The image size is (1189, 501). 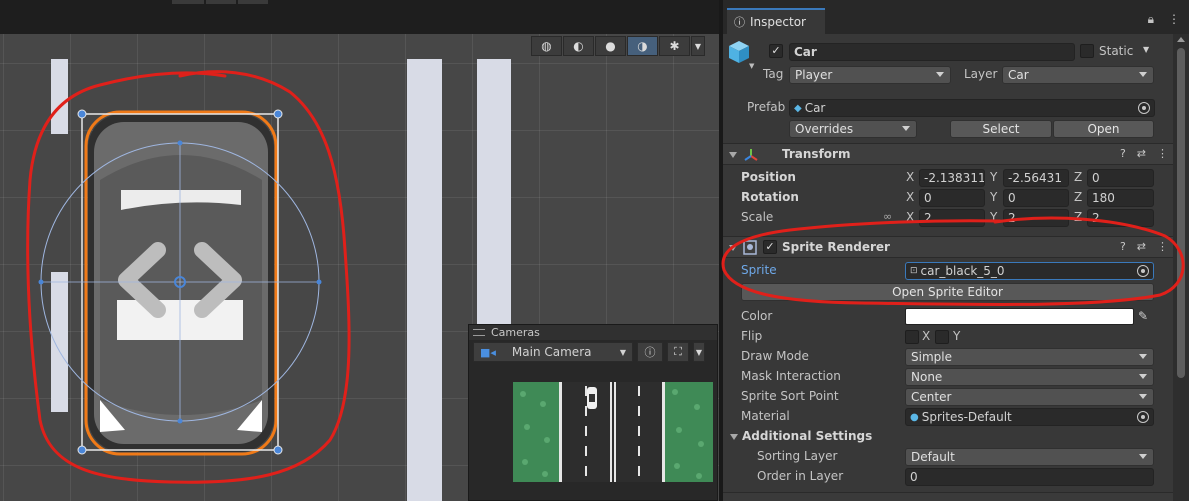 What do you see at coordinates (1151, 19) in the screenshot?
I see `lock-icon: 🔒︎` at bounding box center [1151, 19].